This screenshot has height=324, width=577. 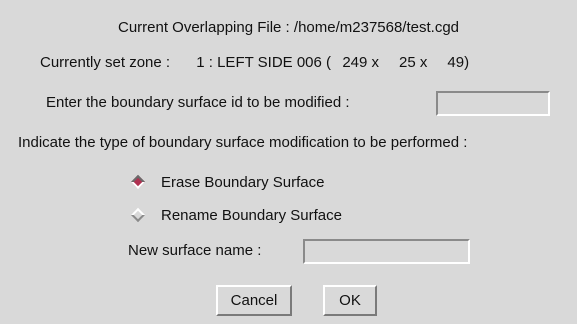 What do you see at coordinates (386, 251) in the screenshot?
I see `new-surface-name-input` at bounding box center [386, 251].